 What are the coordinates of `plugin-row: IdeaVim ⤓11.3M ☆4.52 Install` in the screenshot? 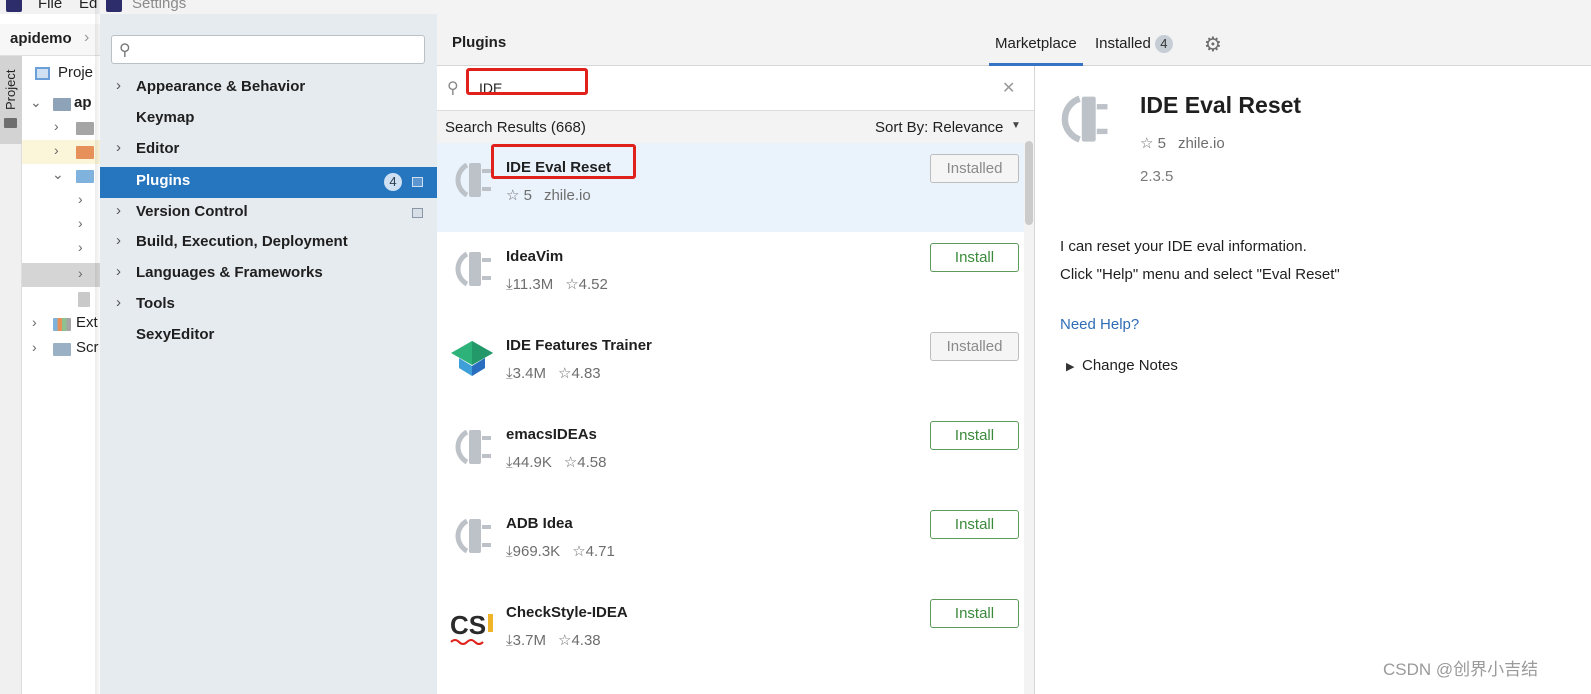 It's located at (730, 276).